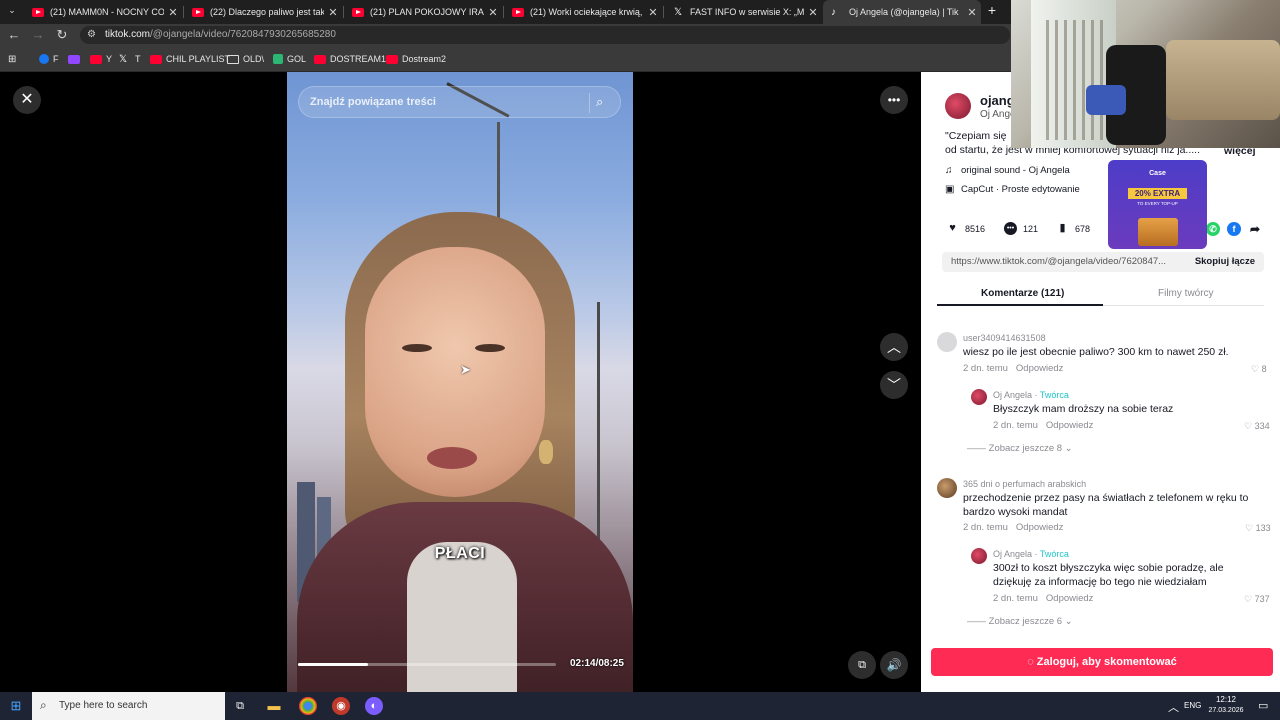 Image resolution: width=1280 pixels, height=720 pixels. I want to click on bookmark-label: OLD\, so click(254, 59).